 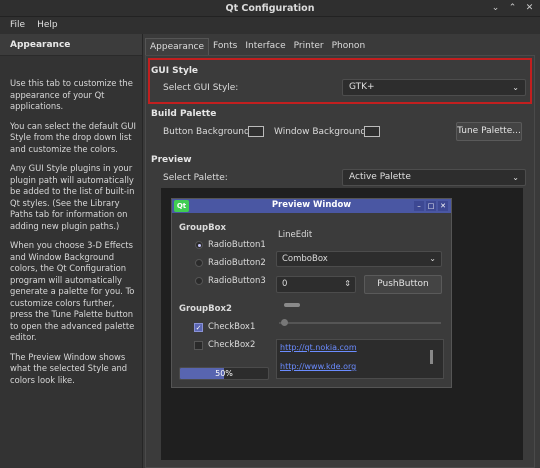 I want to click on menu-file: File, so click(x=17, y=25).